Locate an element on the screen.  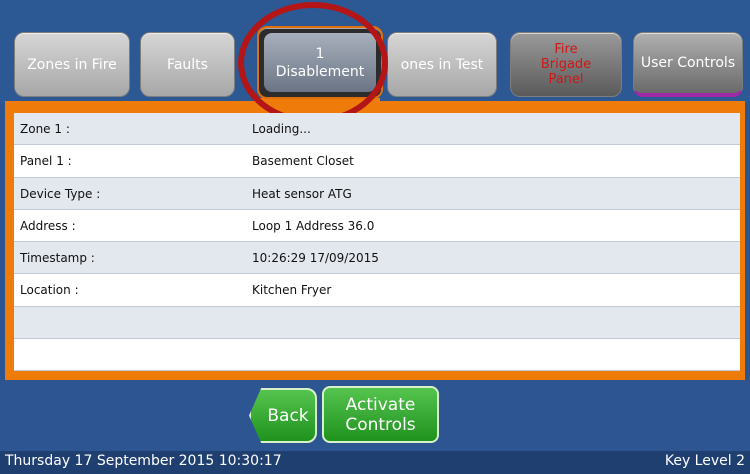
row-value: 10:26:29 17/09/2015 is located at coordinates (315, 258).